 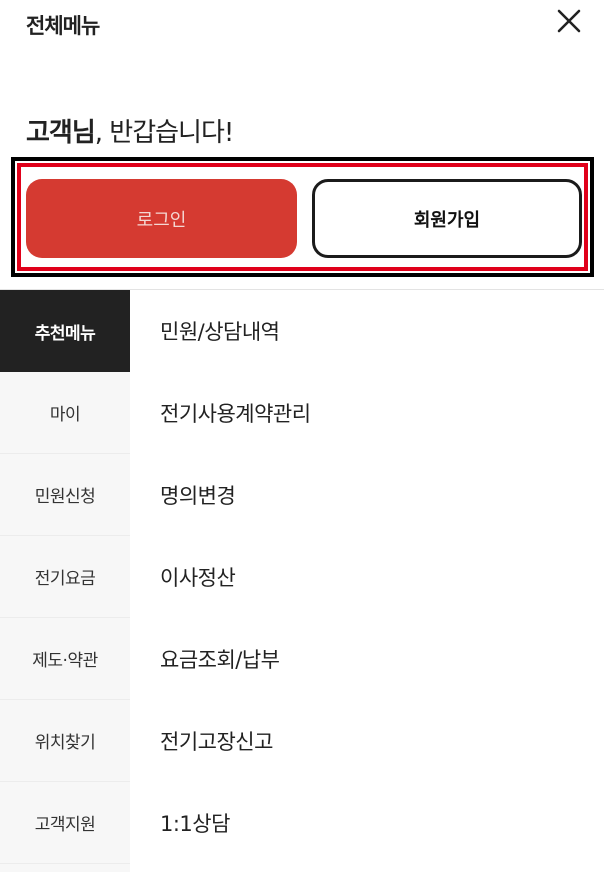 What do you see at coordinates (65, 577) in the screenshot?
I see `side-nav-item-electricity-bill: 전기요금` at bounding box center [65, 577].